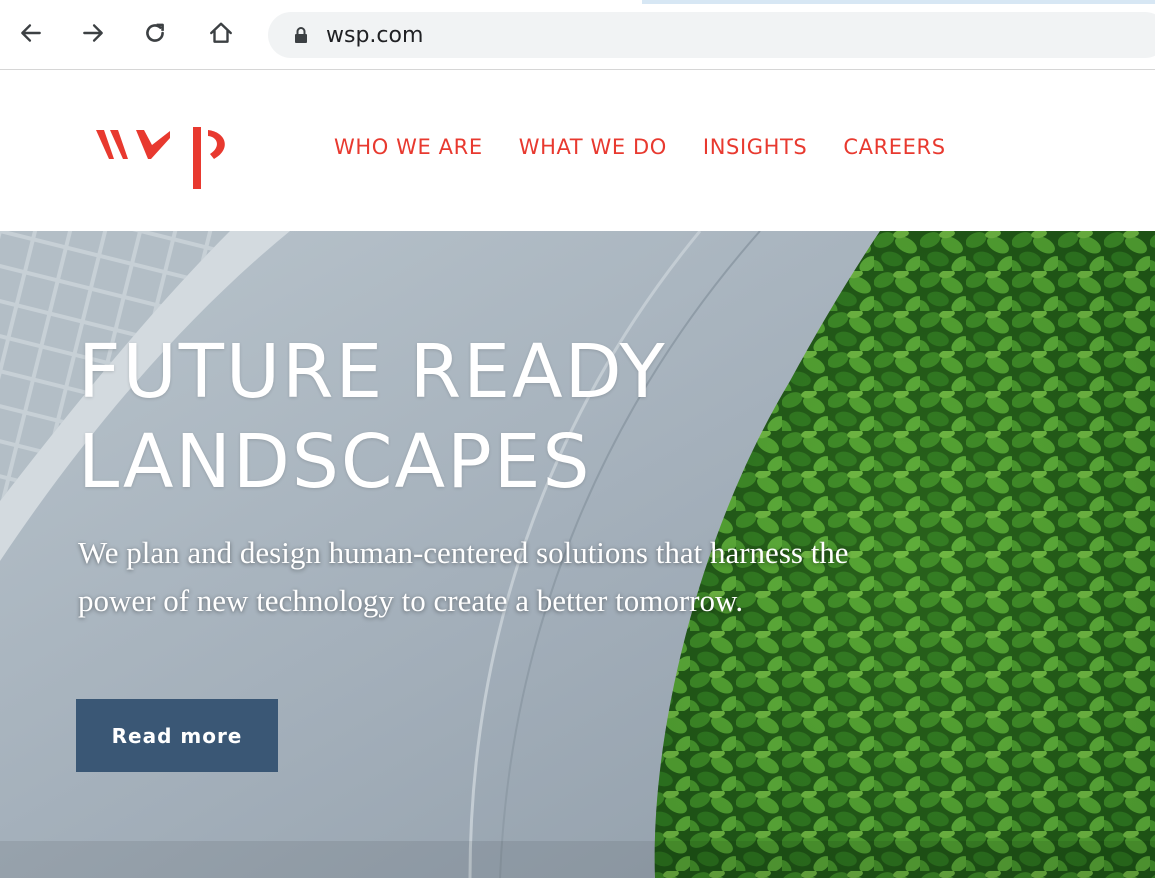 The height and width of the screenshot is (878, 1155). What do you see at coordinates (408, 147) in the screenshot?
I see `nav-who-we-are: WHO WE ARE` at bounding box center [408, 147].